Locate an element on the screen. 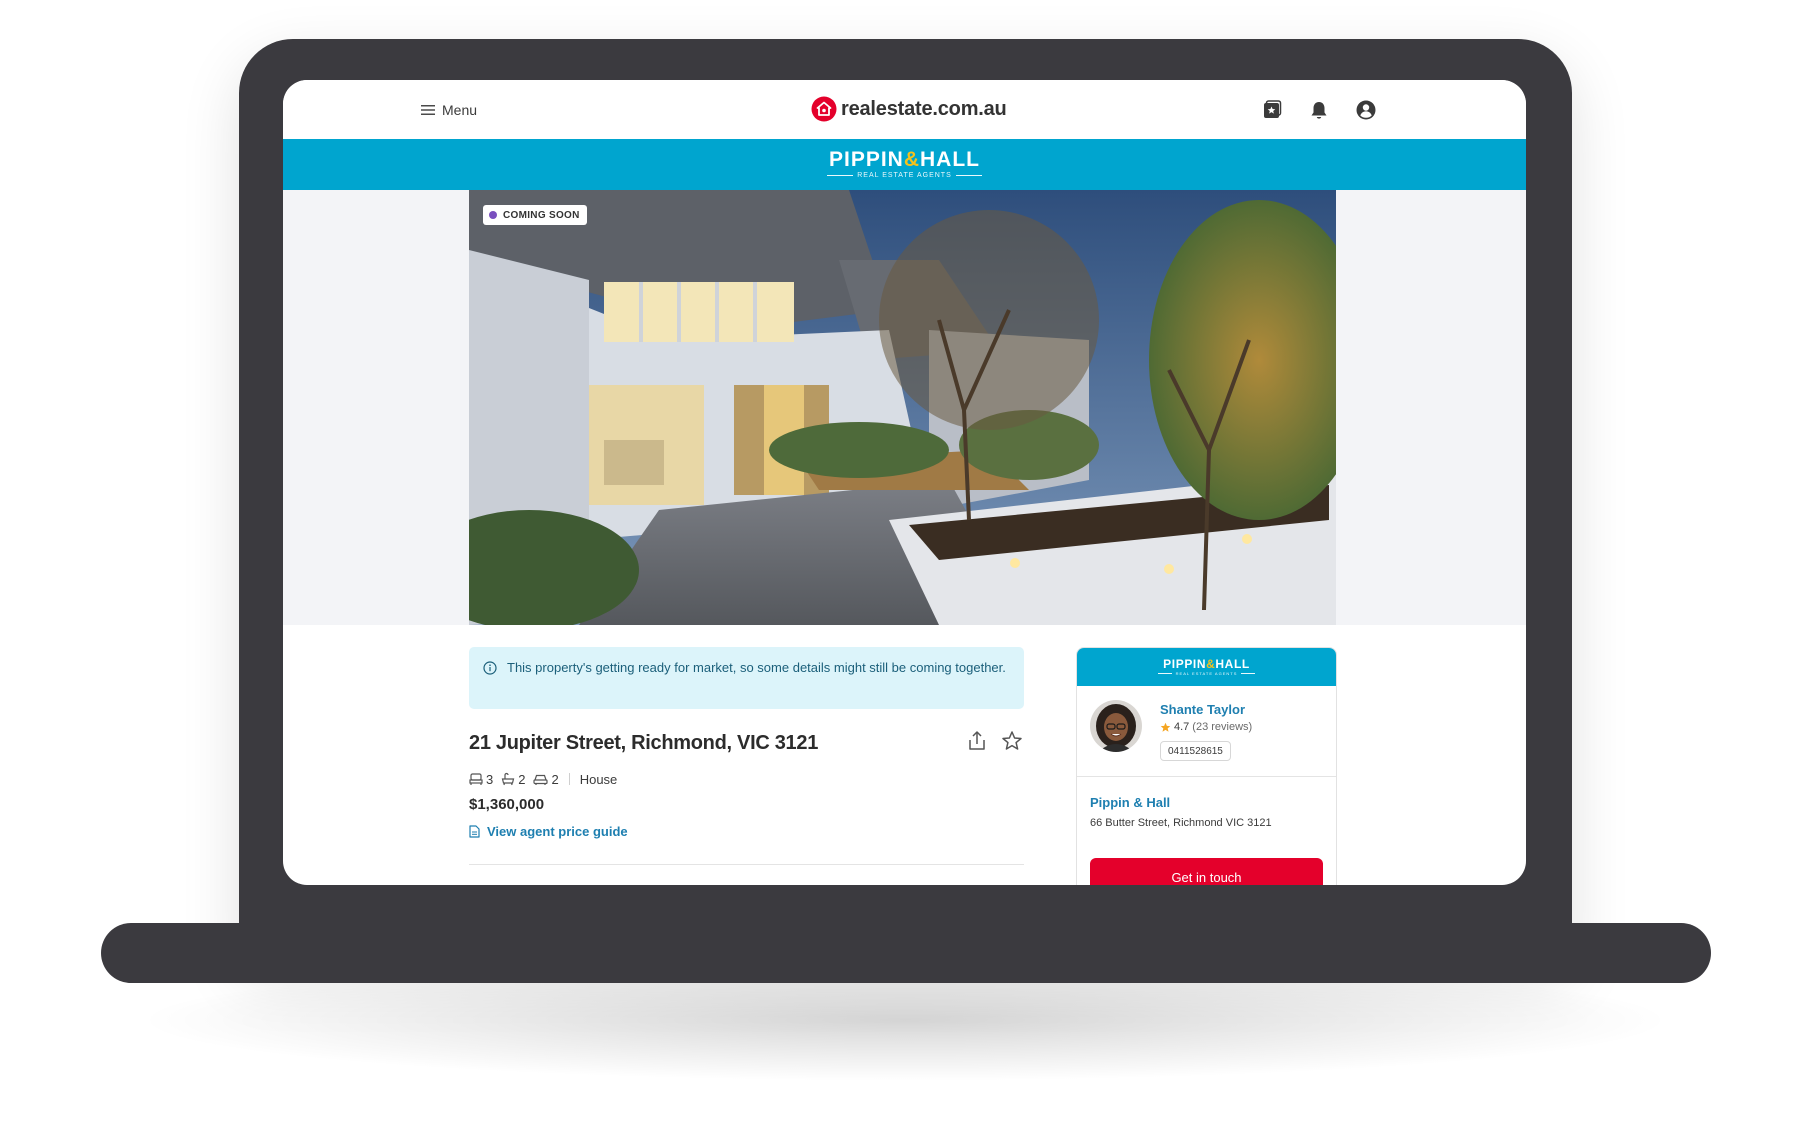 Image resolution: width=1810 pixels, height=1143 pixels. house-logo-icon is located at coordinates (824, 109).